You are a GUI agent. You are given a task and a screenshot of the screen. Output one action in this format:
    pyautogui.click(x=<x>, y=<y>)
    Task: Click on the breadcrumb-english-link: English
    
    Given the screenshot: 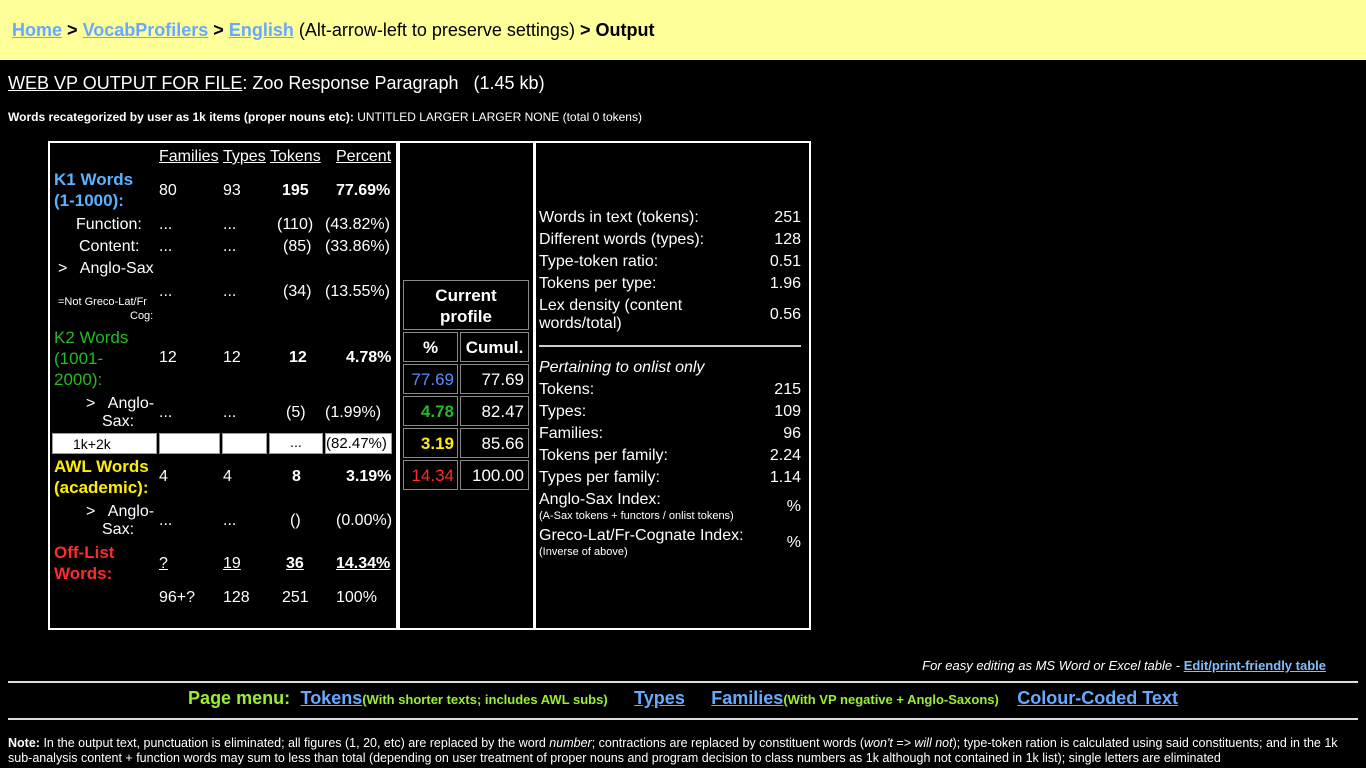 What is the action you would take?
    pyautogui.click(x=261, y=30)
    